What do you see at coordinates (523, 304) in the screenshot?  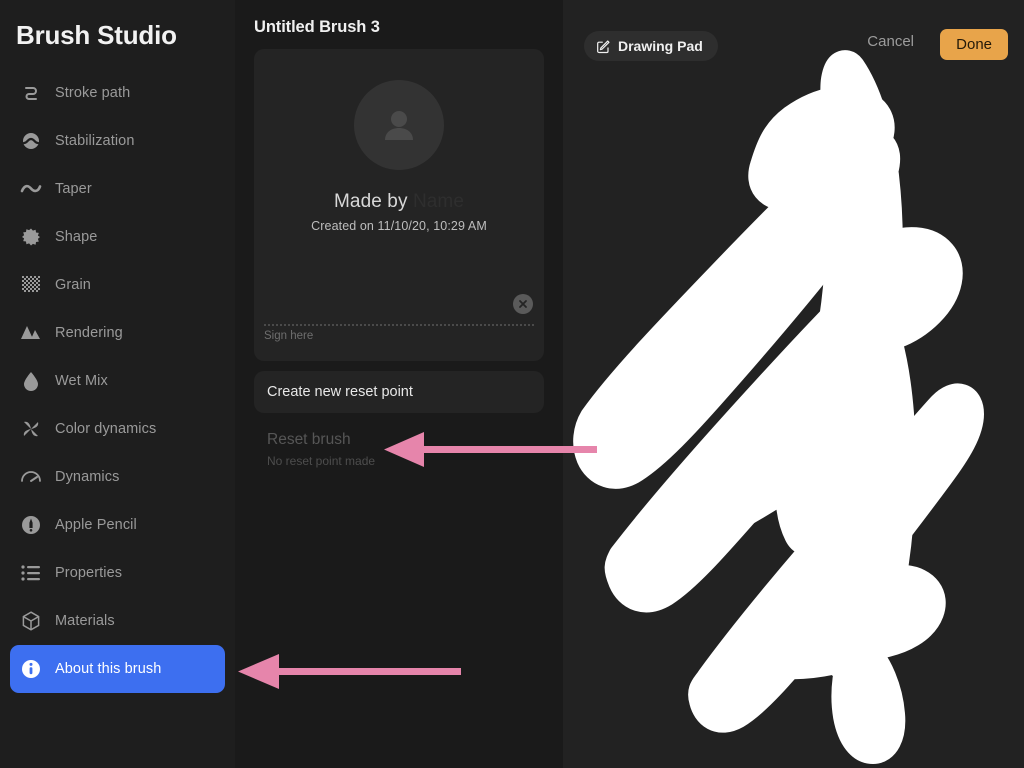 I see `close-circle-icon` at bounding box center [523, 304].